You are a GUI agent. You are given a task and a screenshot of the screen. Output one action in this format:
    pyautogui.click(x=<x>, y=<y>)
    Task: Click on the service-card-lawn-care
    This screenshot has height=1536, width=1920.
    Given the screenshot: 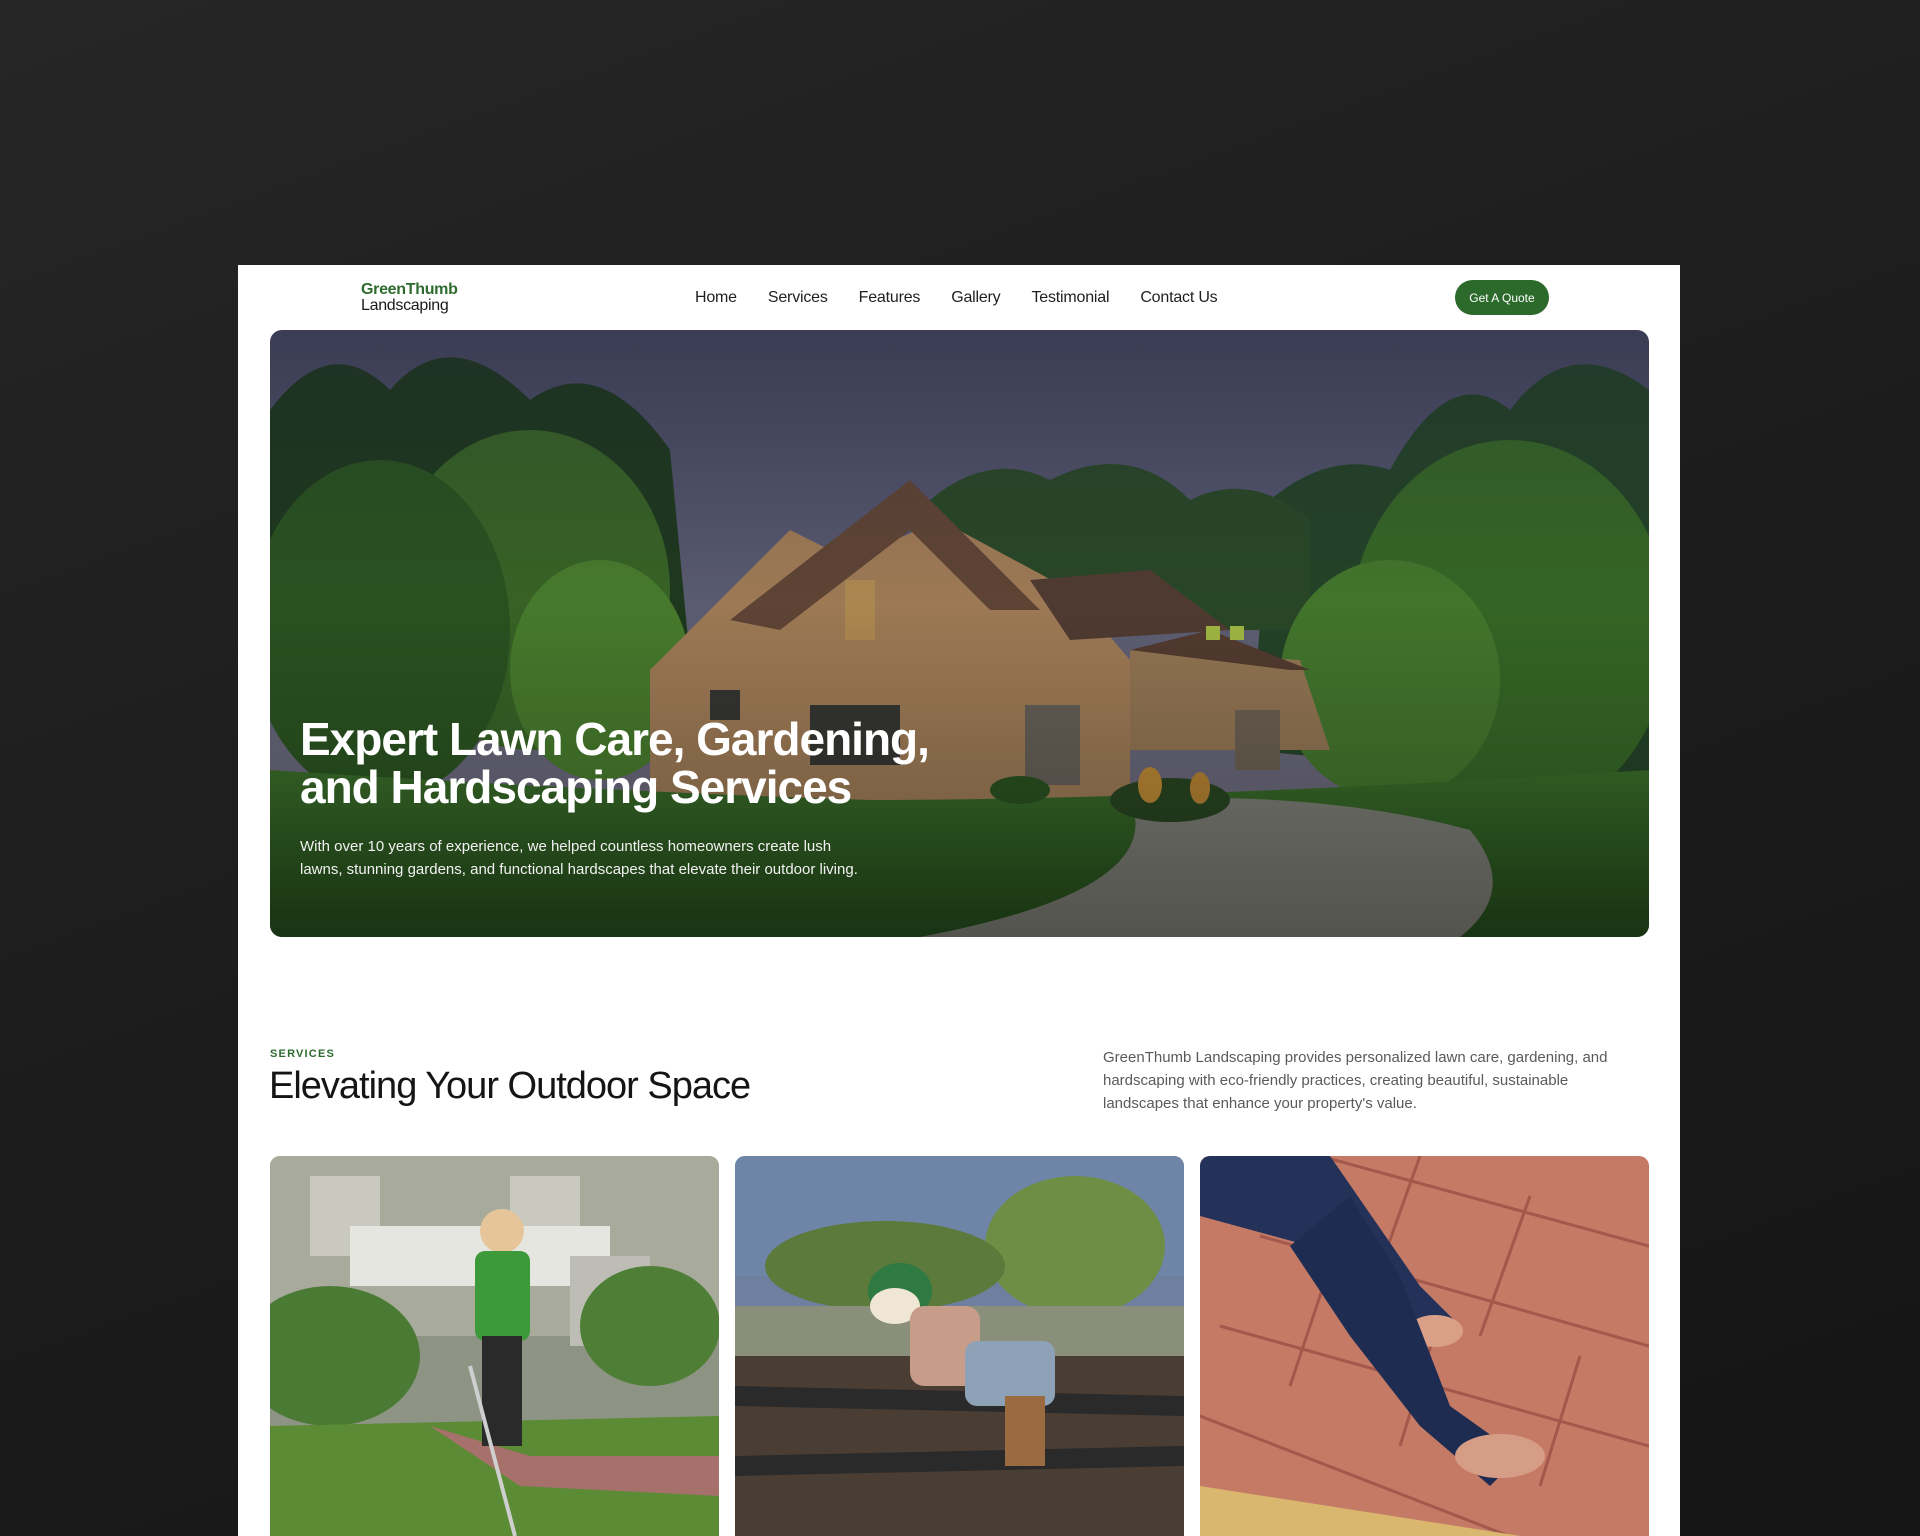 What is the action you would take?
    pyautogui.click(x=494, y=1346)
    